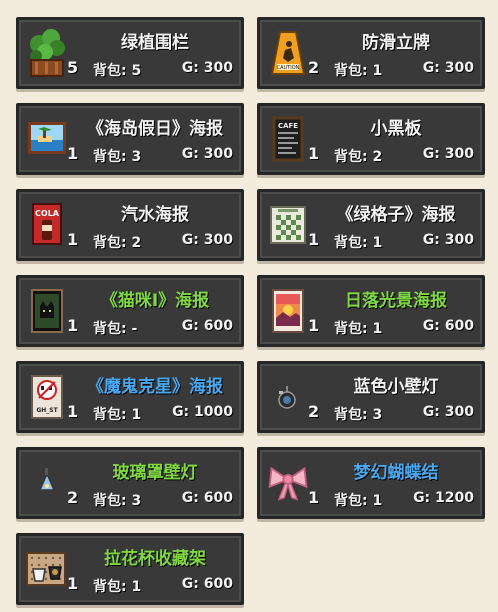 The image size is (498, 612). I want to click on sunset-poster-icon, so click(288, 311).